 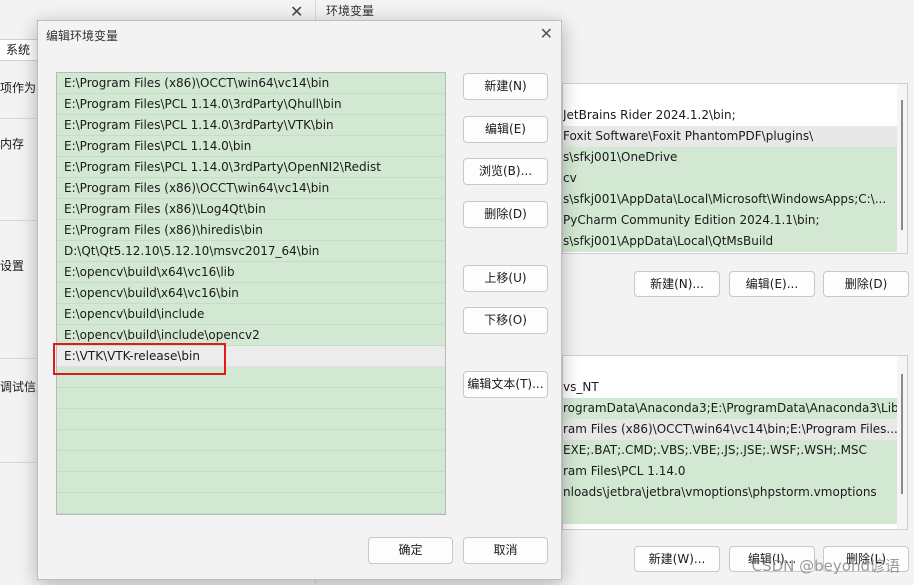 I want to click on move-down-button: 下移(O), so click(x=505, y=320).